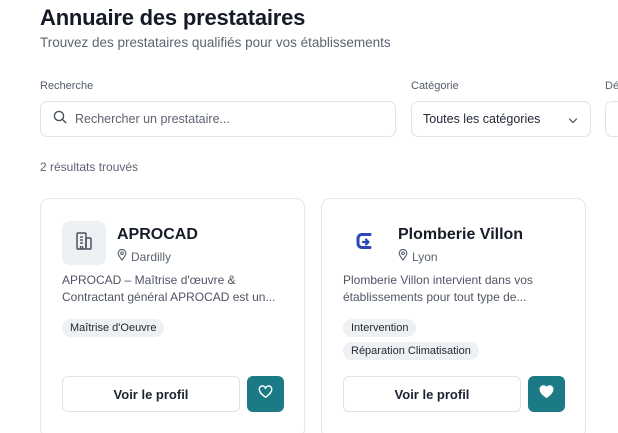 This screenshot has width=618, height=433. I want to click on provider-name: Plomberie Villon, so click(460, 235).